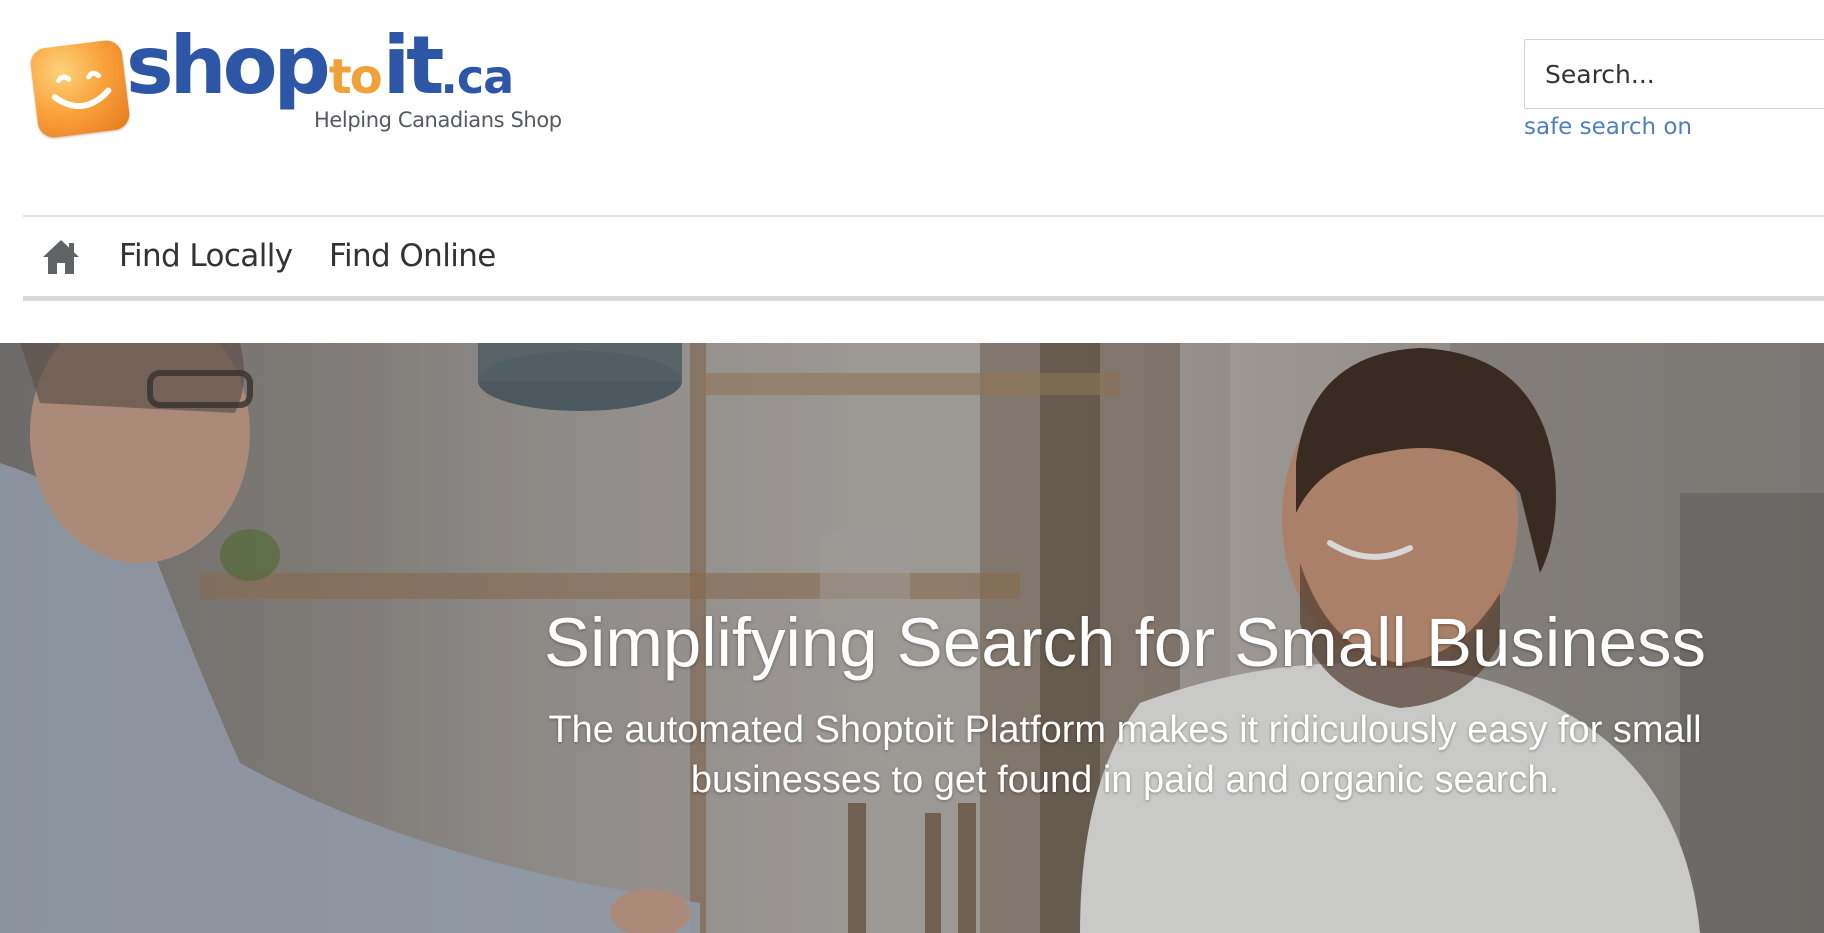 The height and width of the screenshot is (933, 1824). I want to click on search-input, so click(1674, 74).